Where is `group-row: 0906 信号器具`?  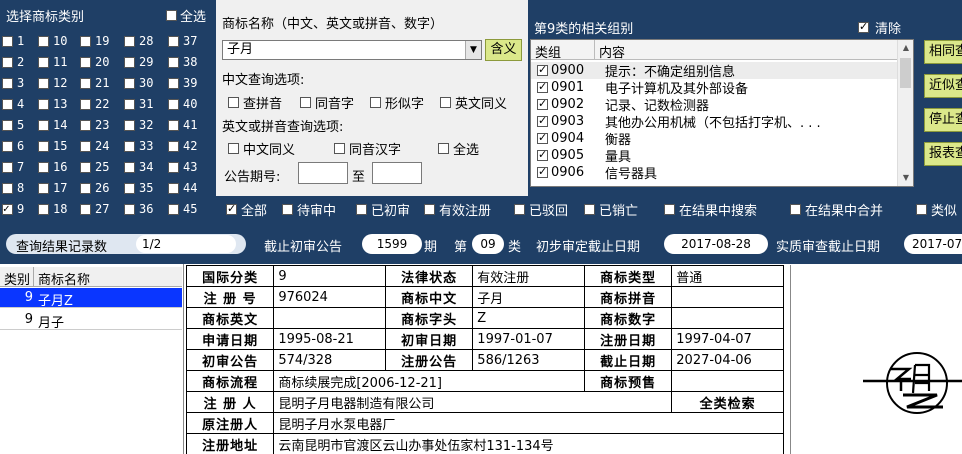
group-row: 0906 信号器具 is located at coordinates (714, 173).